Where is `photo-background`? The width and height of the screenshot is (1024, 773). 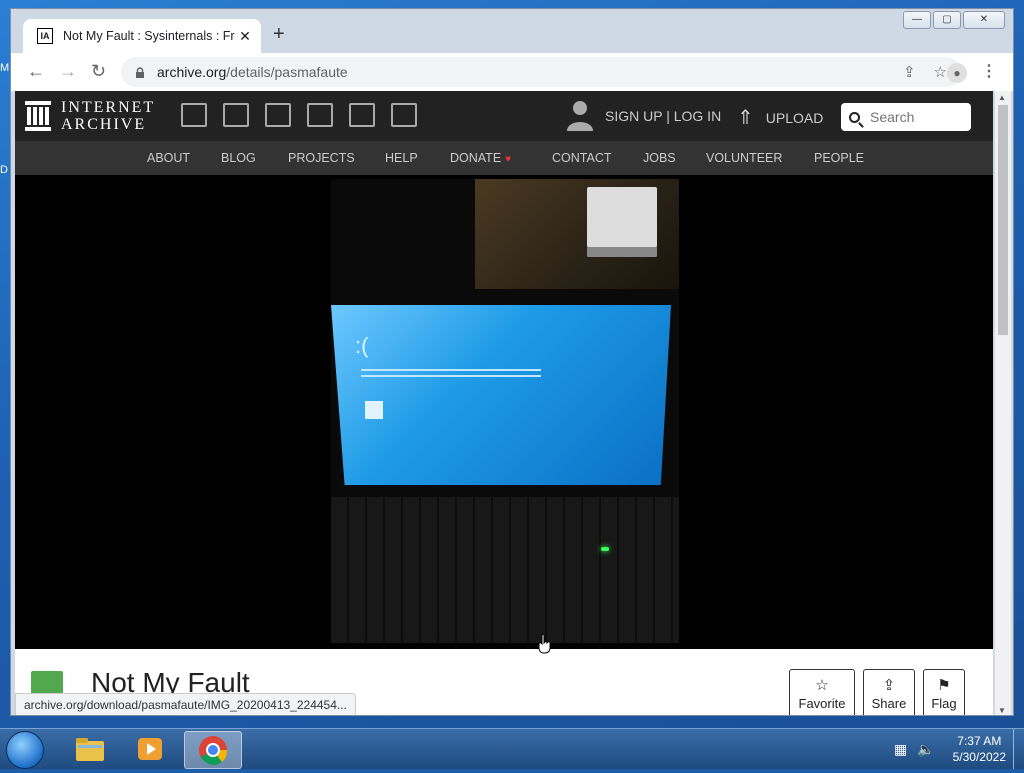 photo-background is located at coordinates (577, 234).